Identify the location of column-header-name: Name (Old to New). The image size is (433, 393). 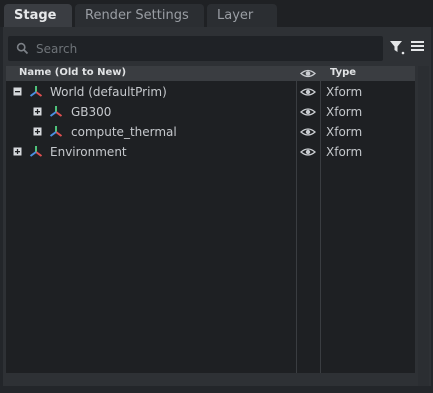
(72, 72).